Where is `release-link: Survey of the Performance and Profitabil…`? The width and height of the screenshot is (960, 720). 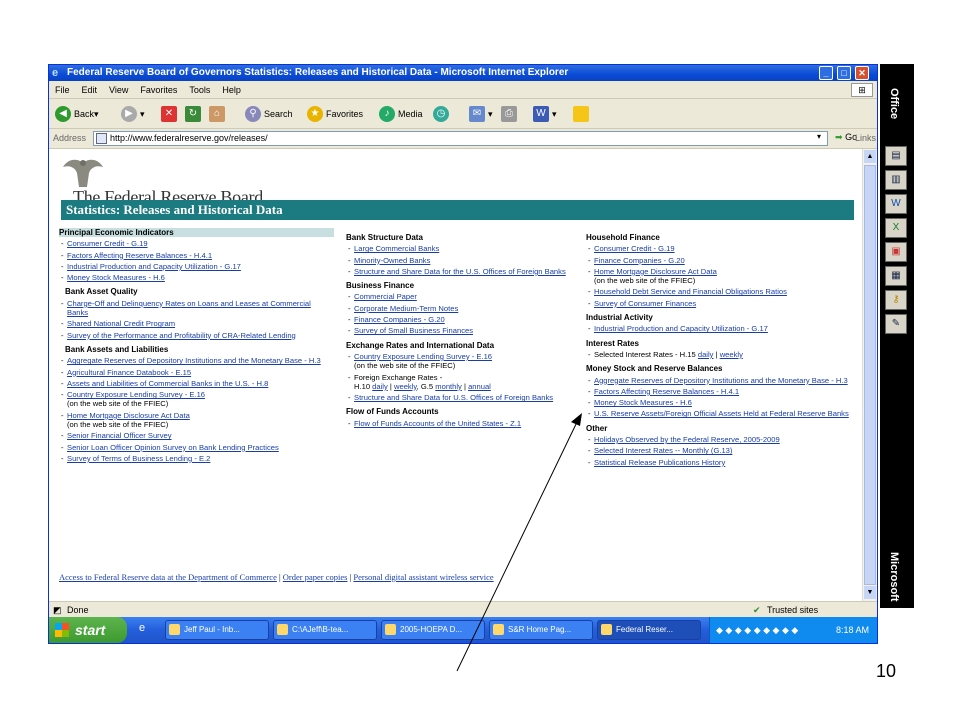
release-link: Survey of the Performance and Profitabil… is located at coordinates (181, 335).